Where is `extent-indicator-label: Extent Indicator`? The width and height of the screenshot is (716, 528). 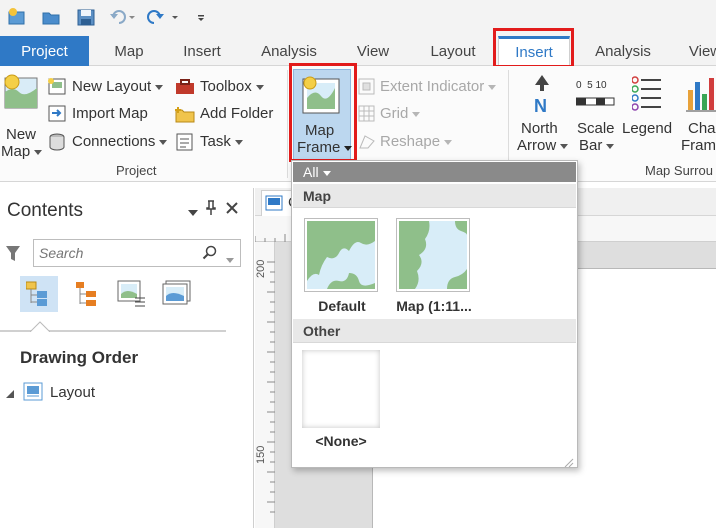 extent-indicator-label: Extent Indicator is located at coordinates (432, 86).